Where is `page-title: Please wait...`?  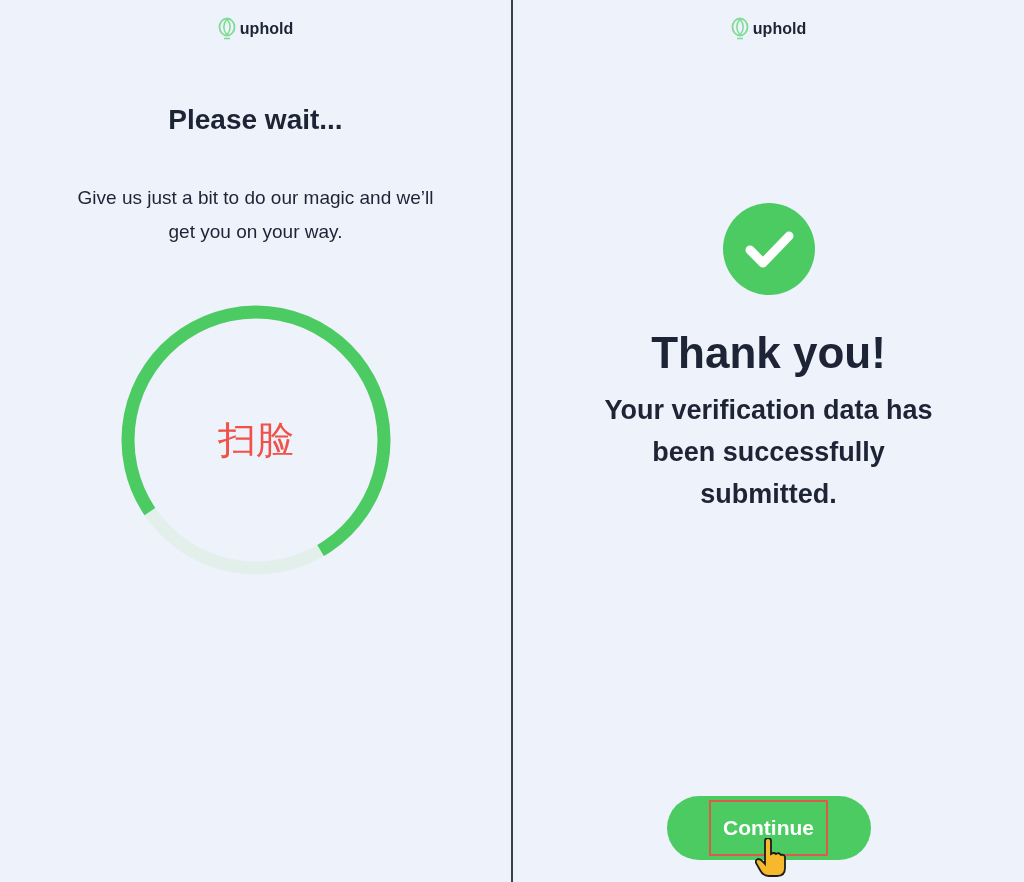
page-title: Please wait... is located at coordinates (255, 120).